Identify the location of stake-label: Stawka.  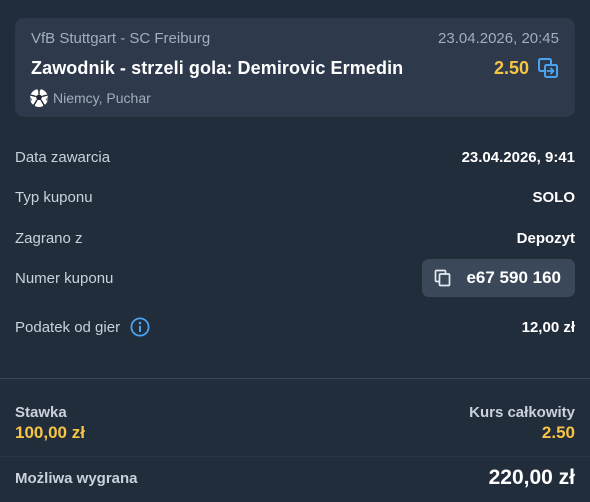
(41, 412).